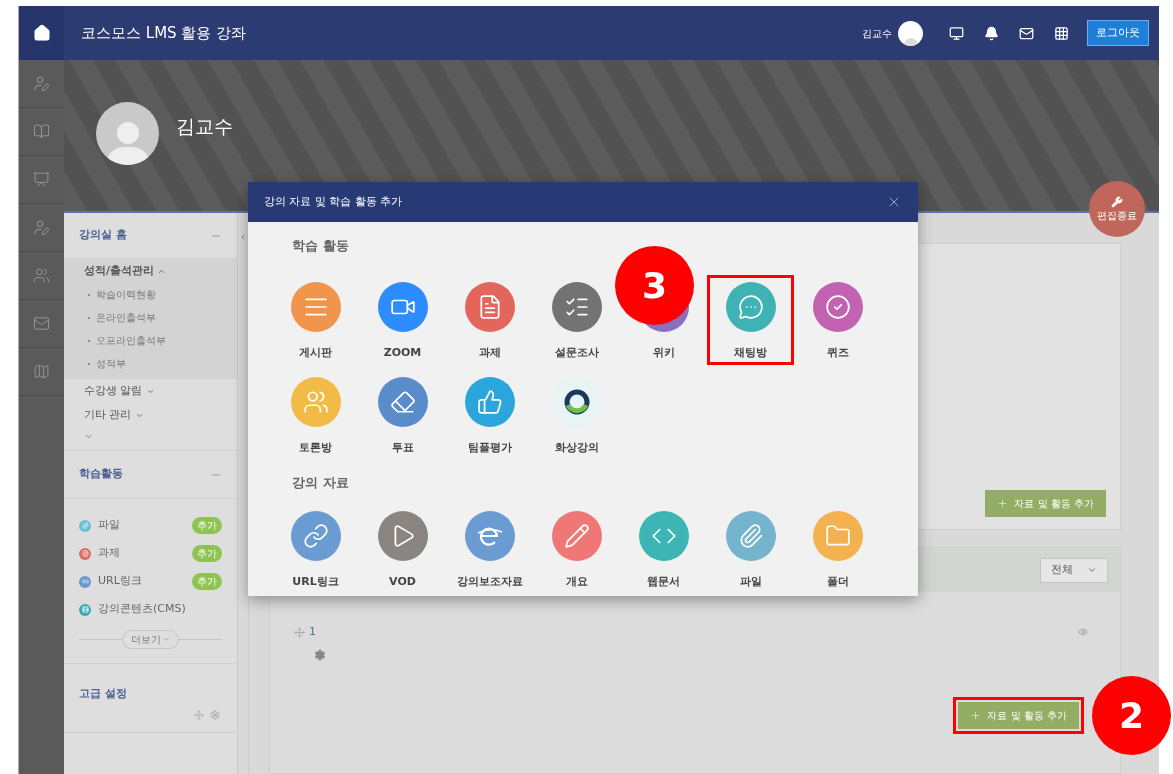  I want to click on profile-name: 김교수, so click(204, 126).